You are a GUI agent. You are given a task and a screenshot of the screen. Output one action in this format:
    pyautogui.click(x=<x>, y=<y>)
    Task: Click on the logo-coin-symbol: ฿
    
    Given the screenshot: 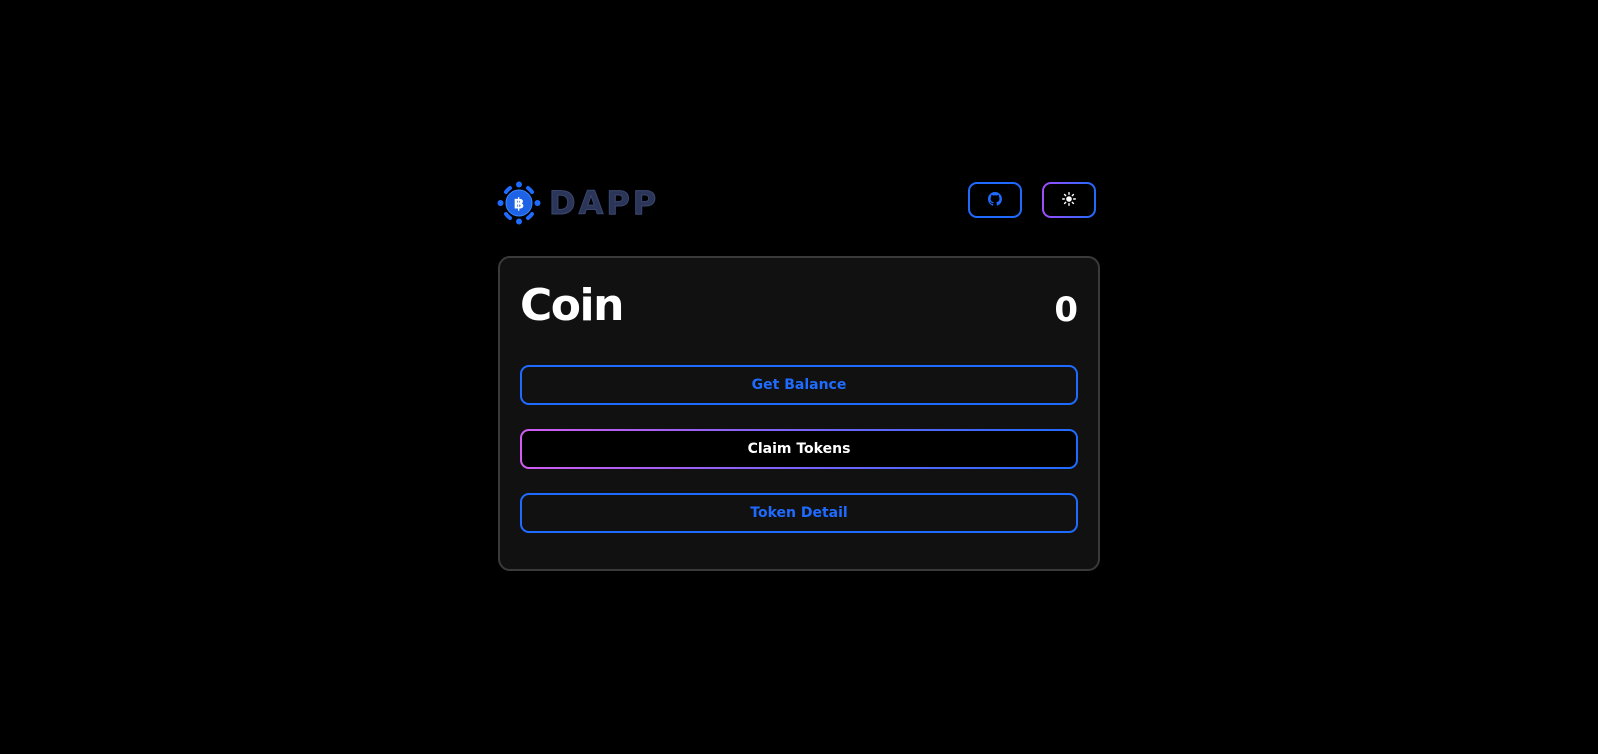 What is the action you would take?
    pyautogui.click(x=519, y=204)
    